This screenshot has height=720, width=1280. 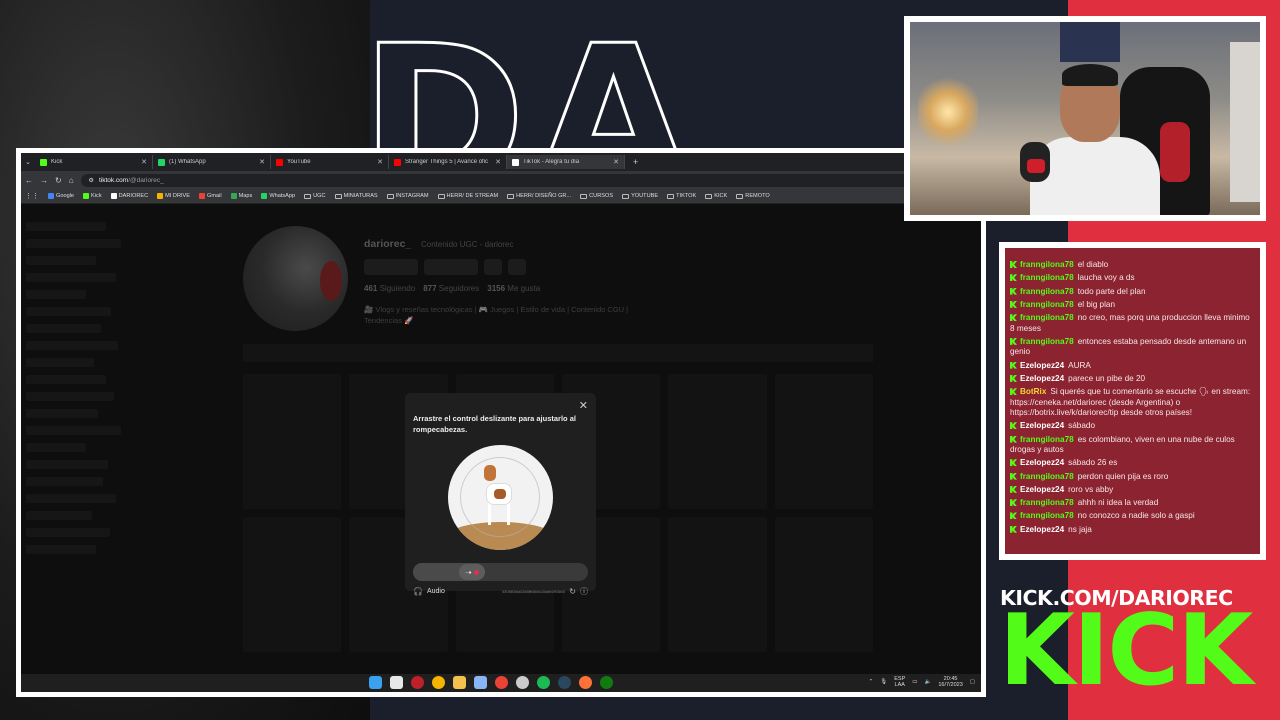 I want to click on profile-avatar, so click(x=295, y=278).